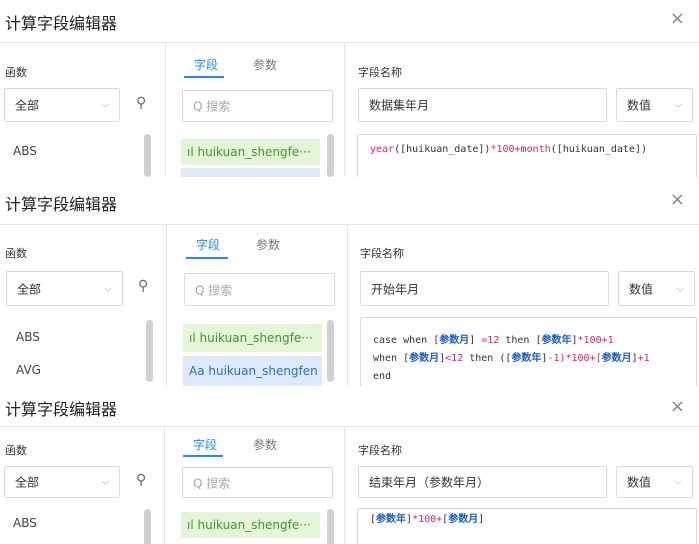  Describe the element at coordinates (528, 341) in the screenshot. I see `formula-line: case when [参数月] =12 then [参数年]*100+1` at that location.